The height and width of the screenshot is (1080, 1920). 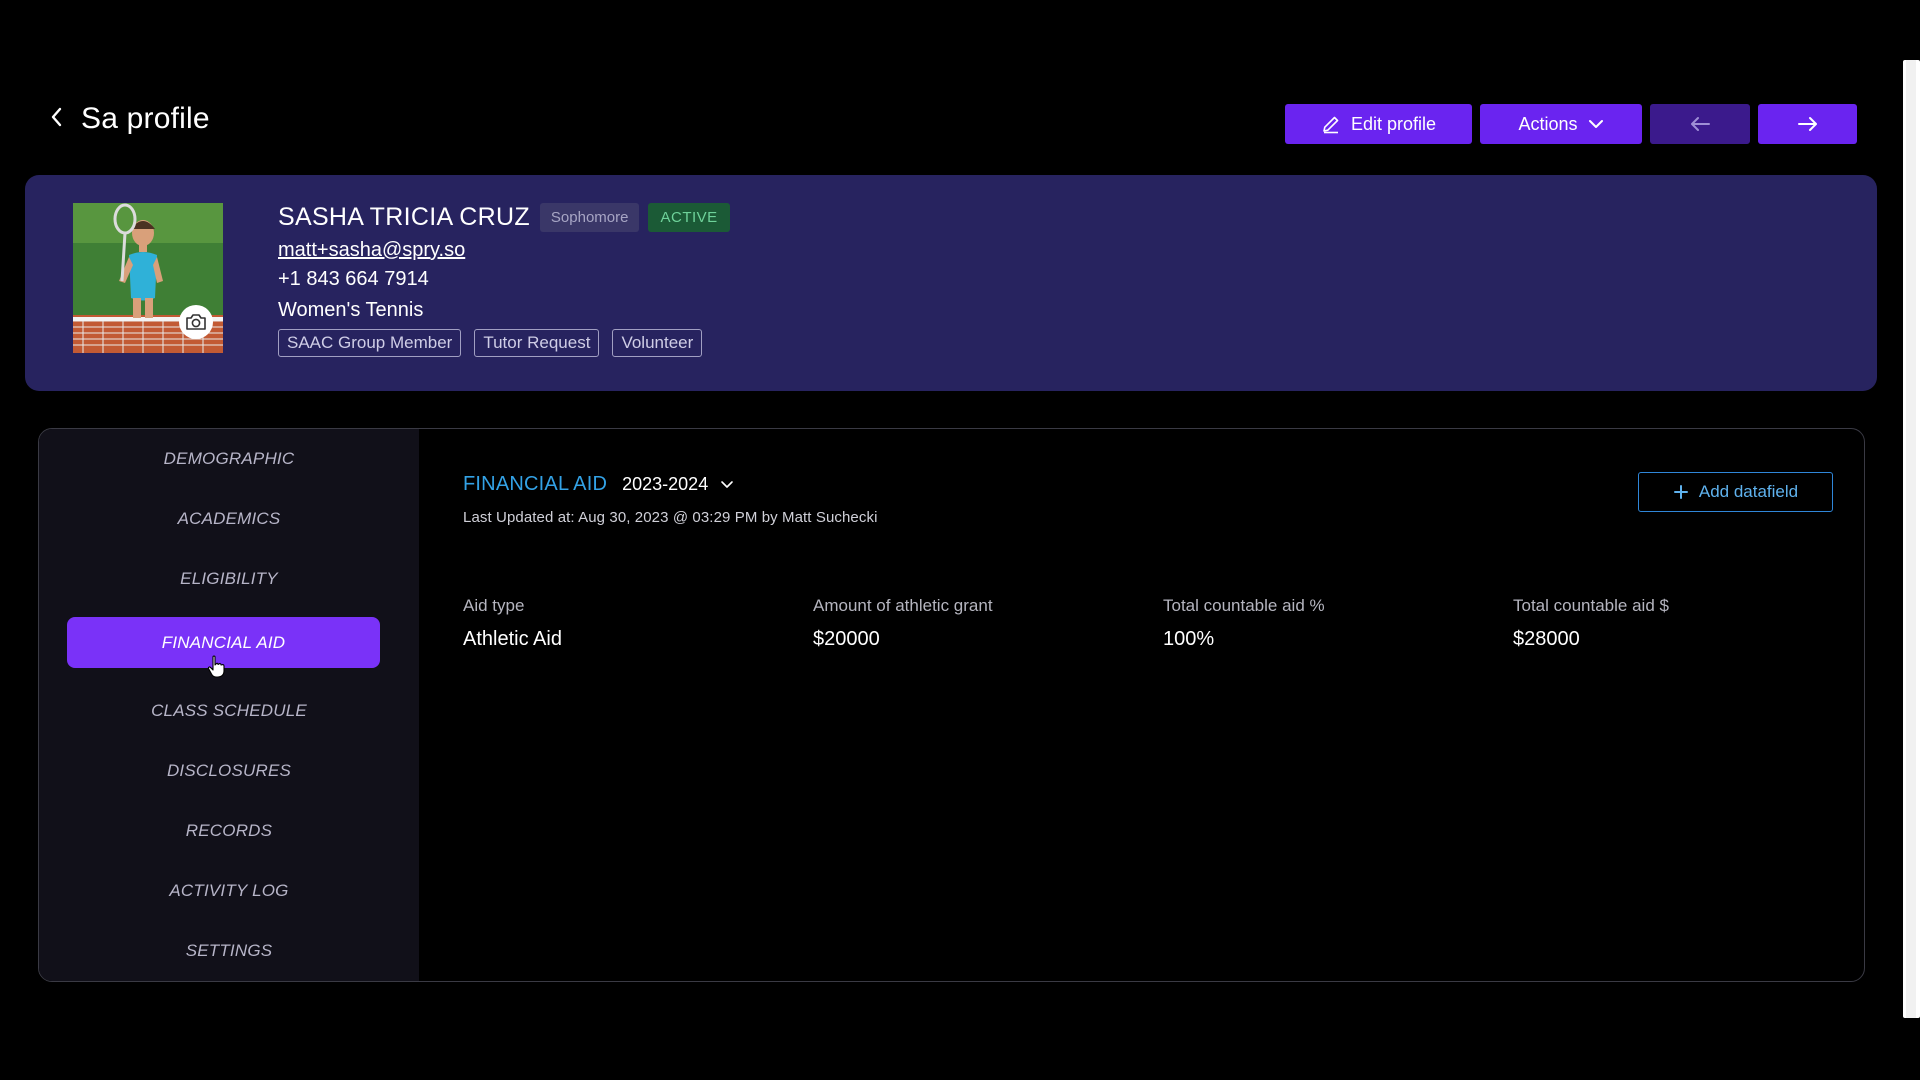 I want to click on actions-label: Actions, so click(x=1548, y=123).